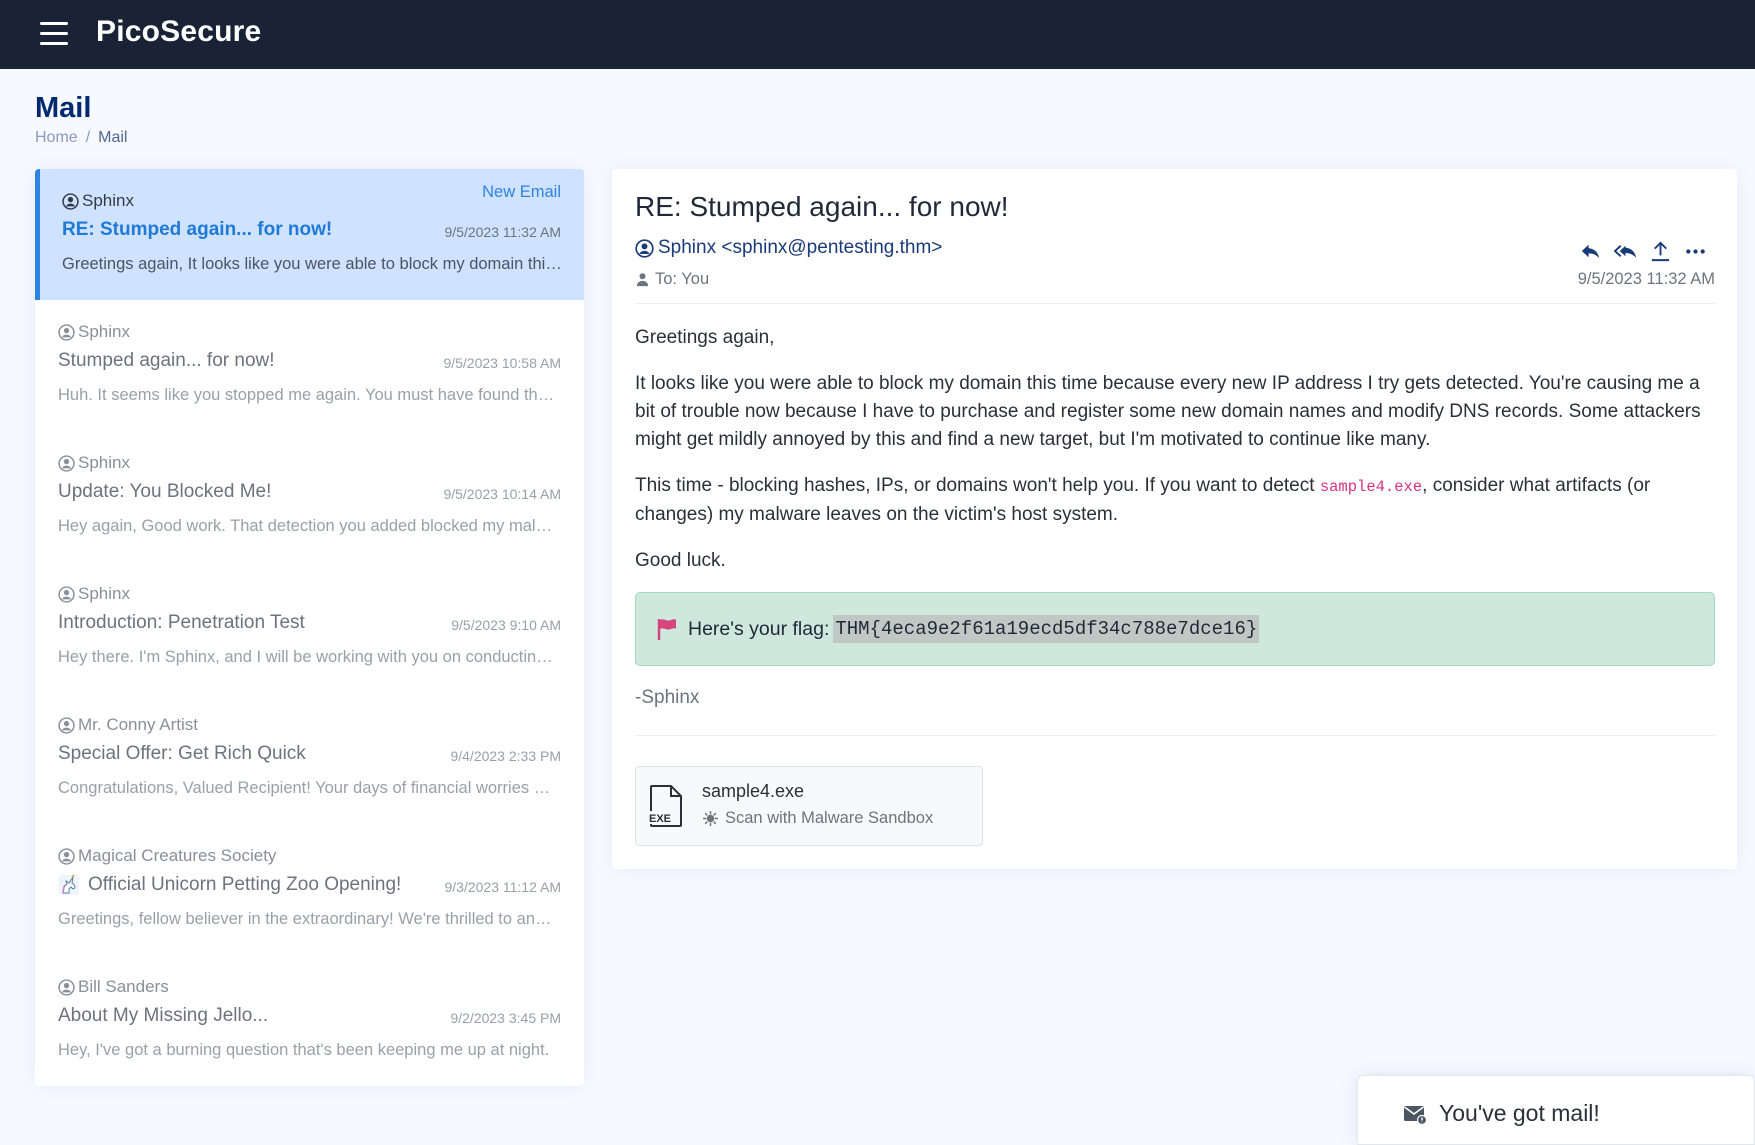 The width and height of the screenshot is (1755, 1145). I want to click on email-date: 9/5/2023 10:58 AM, so click(502, 363).